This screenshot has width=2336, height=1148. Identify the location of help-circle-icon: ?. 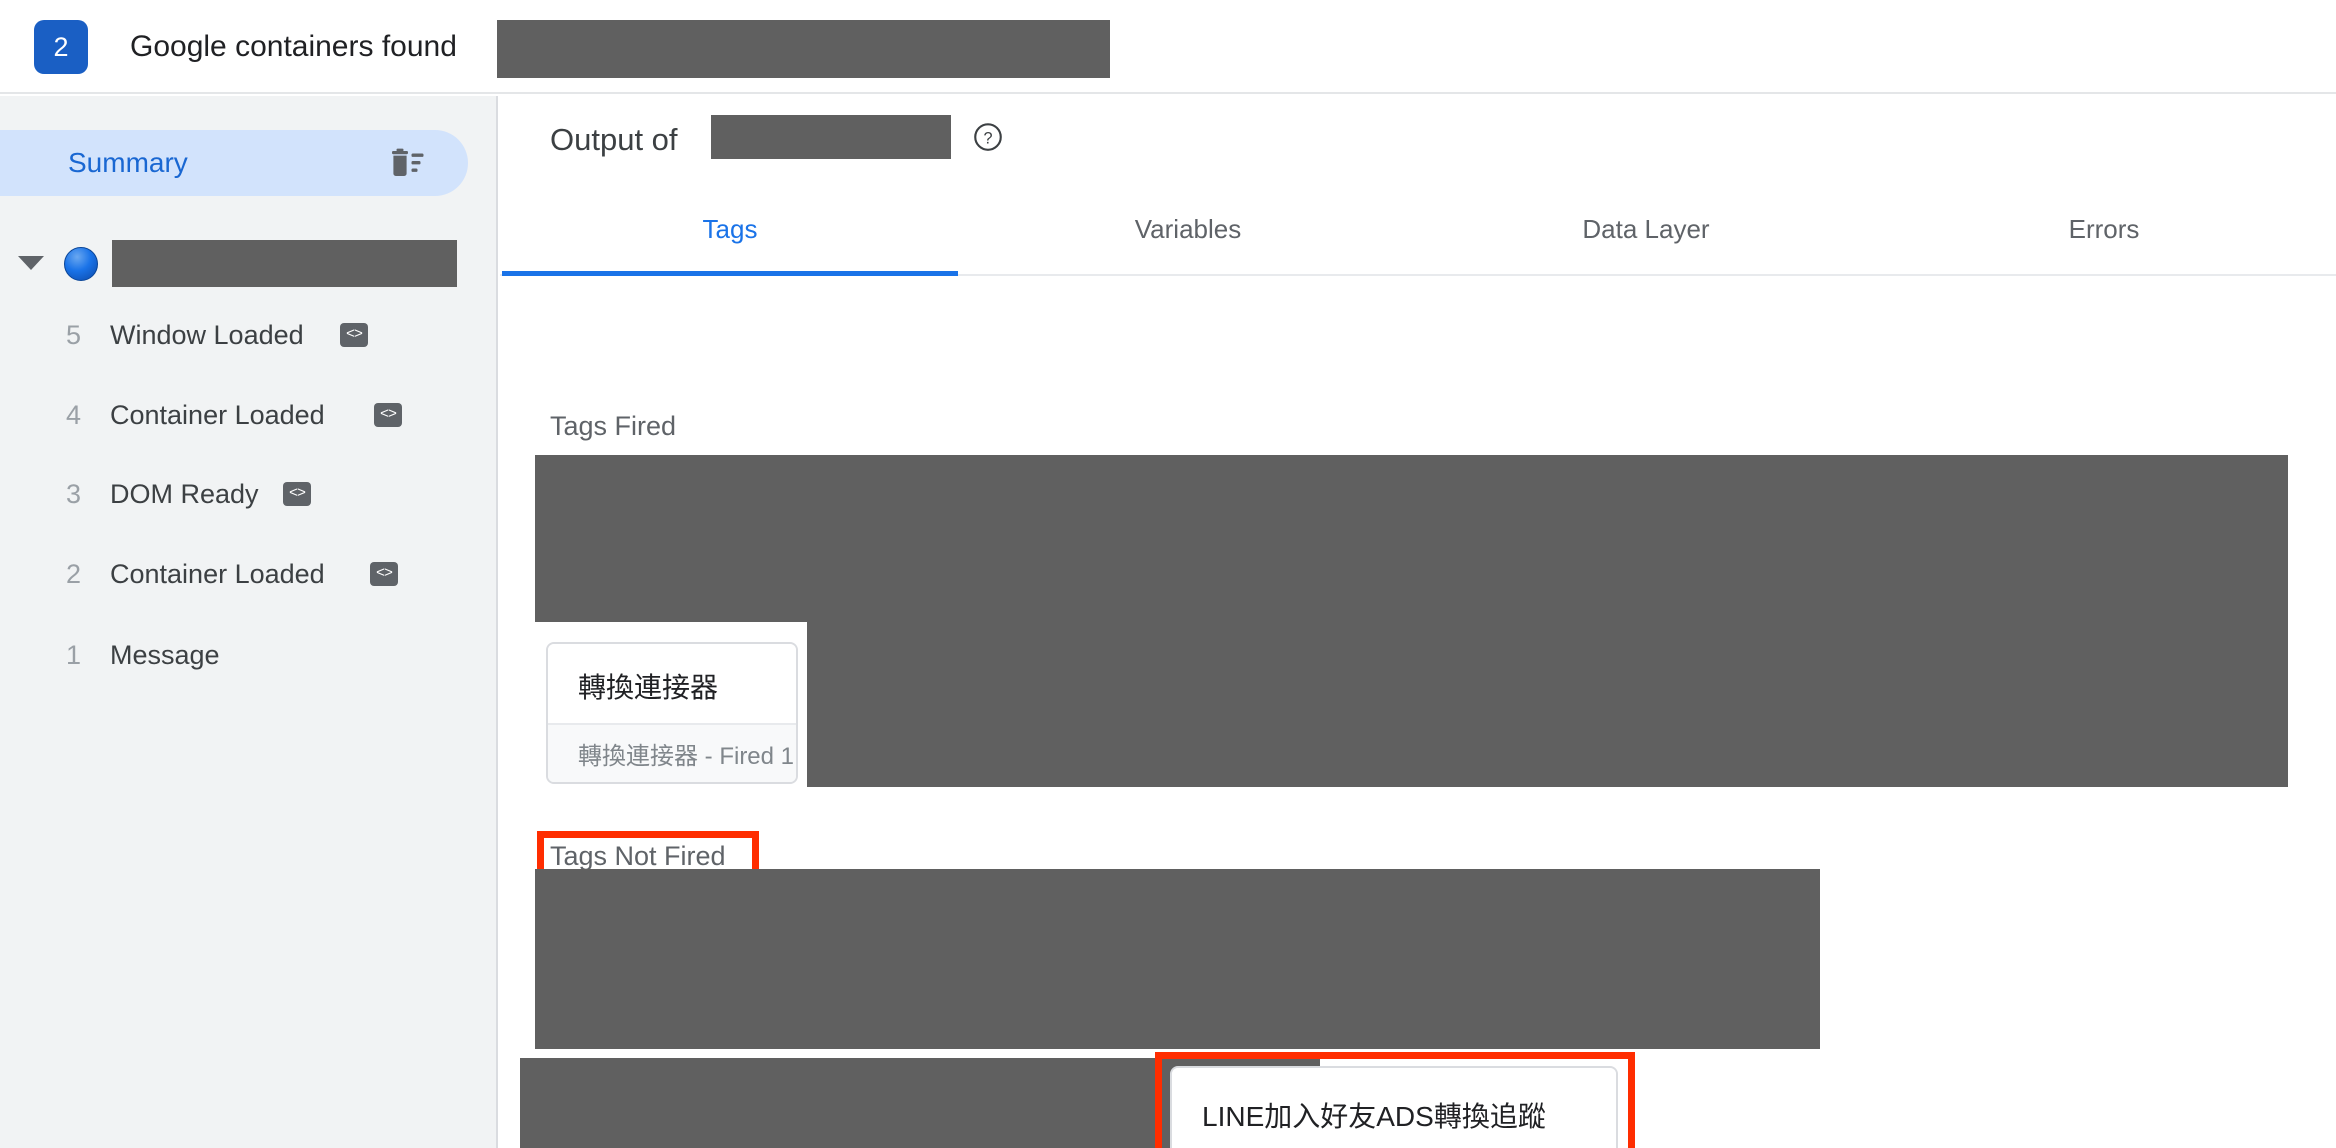
(988, 137).